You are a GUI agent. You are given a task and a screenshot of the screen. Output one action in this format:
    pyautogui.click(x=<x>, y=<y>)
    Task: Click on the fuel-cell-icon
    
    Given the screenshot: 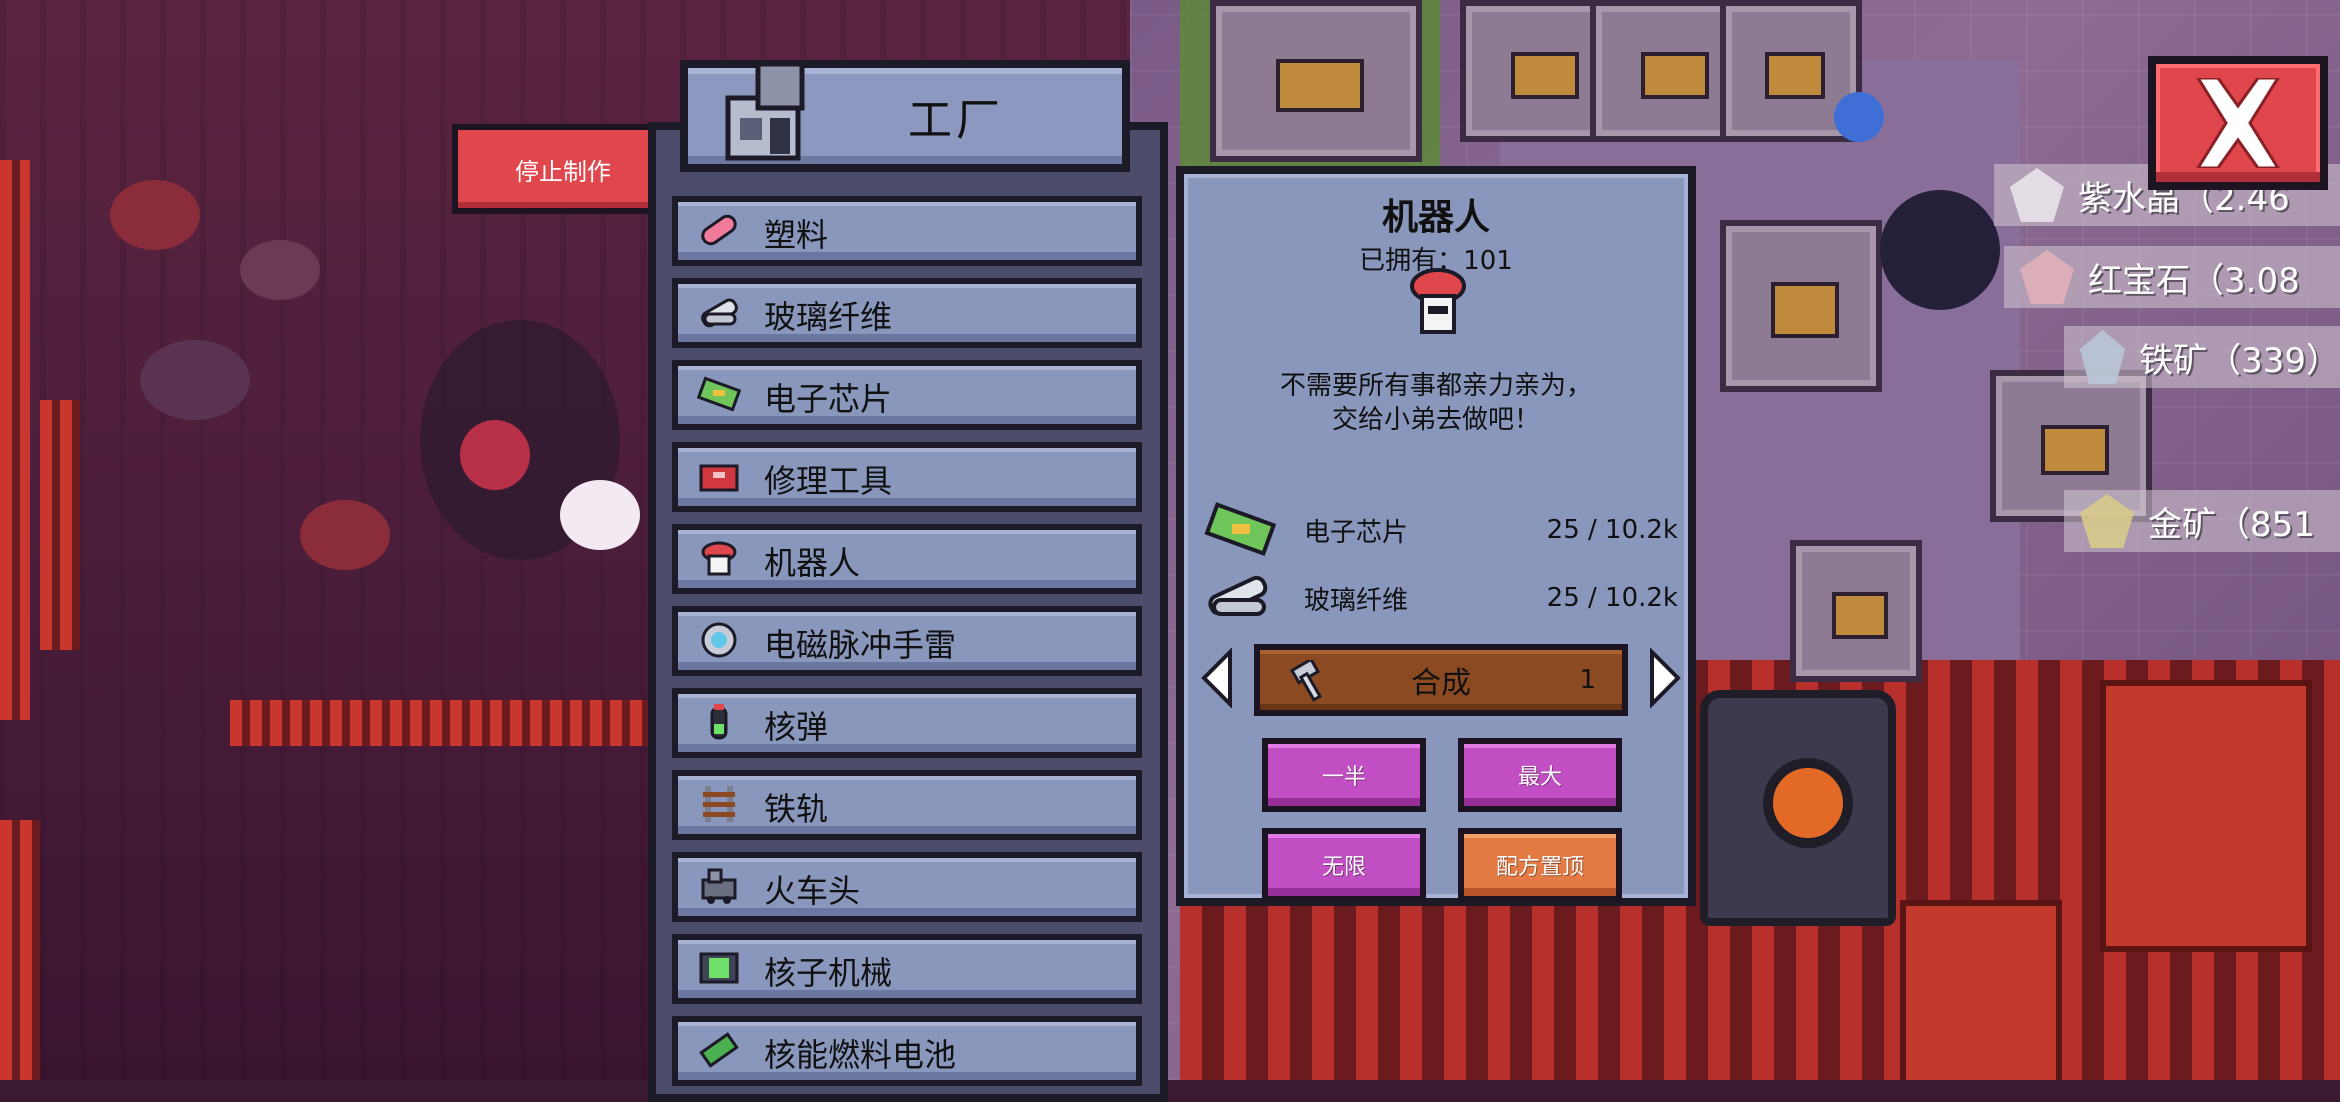 What is the action you would take?
    pyautogui.click(x=719, y=1050)
    